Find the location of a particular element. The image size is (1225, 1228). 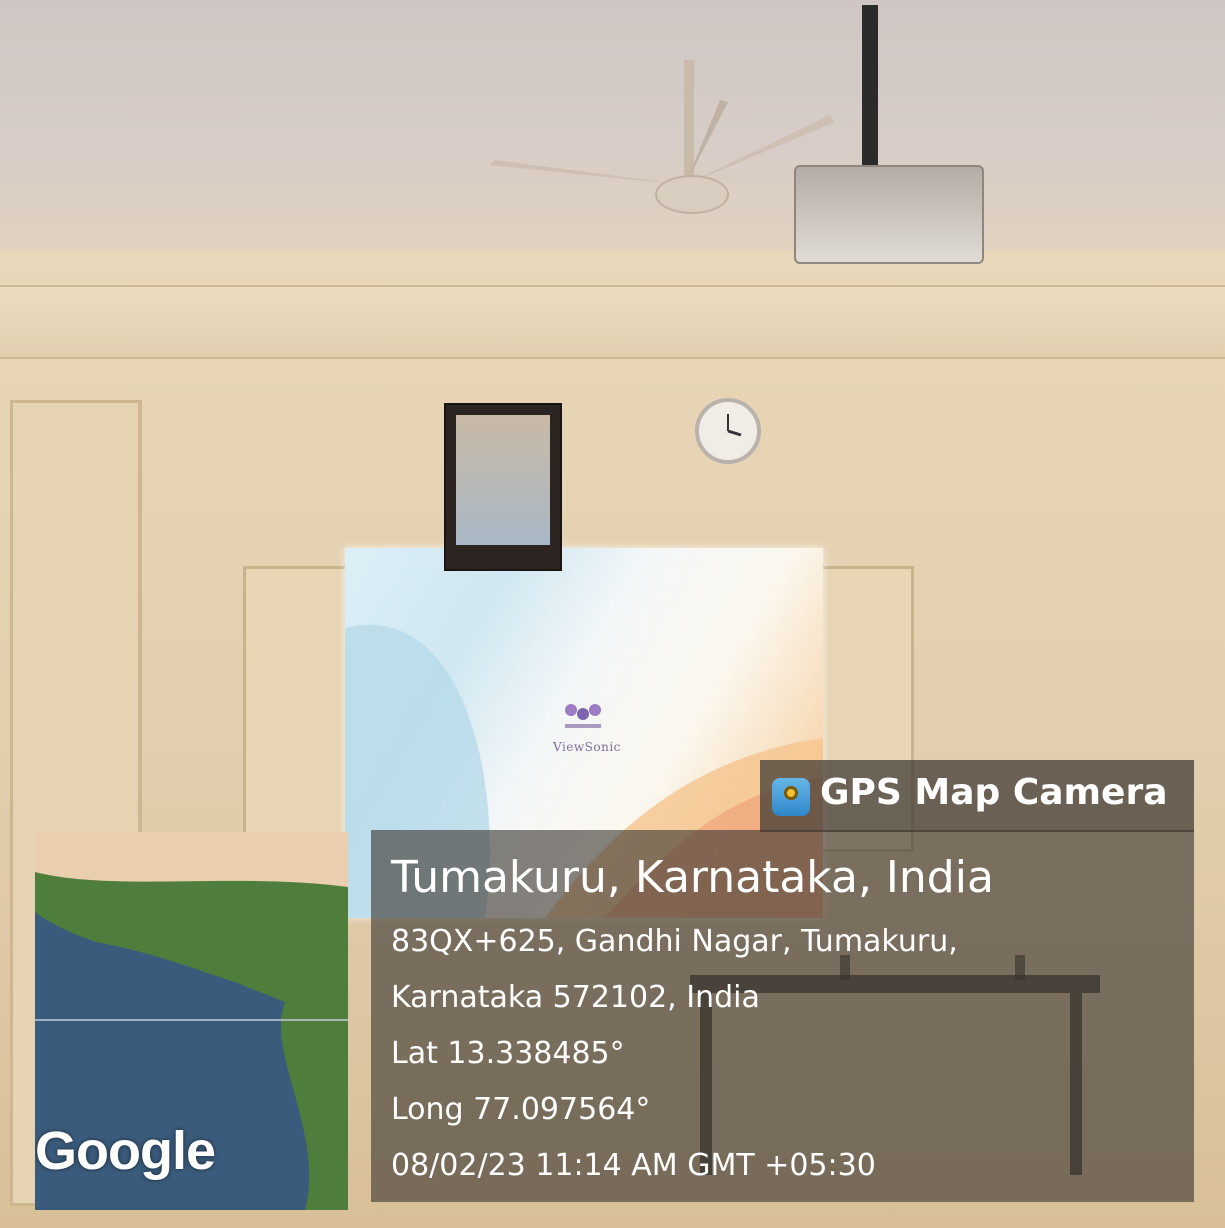

timestamp: 08/02/23 11:14 AM GMT +05:30 is located at coordinates (633, 1165).